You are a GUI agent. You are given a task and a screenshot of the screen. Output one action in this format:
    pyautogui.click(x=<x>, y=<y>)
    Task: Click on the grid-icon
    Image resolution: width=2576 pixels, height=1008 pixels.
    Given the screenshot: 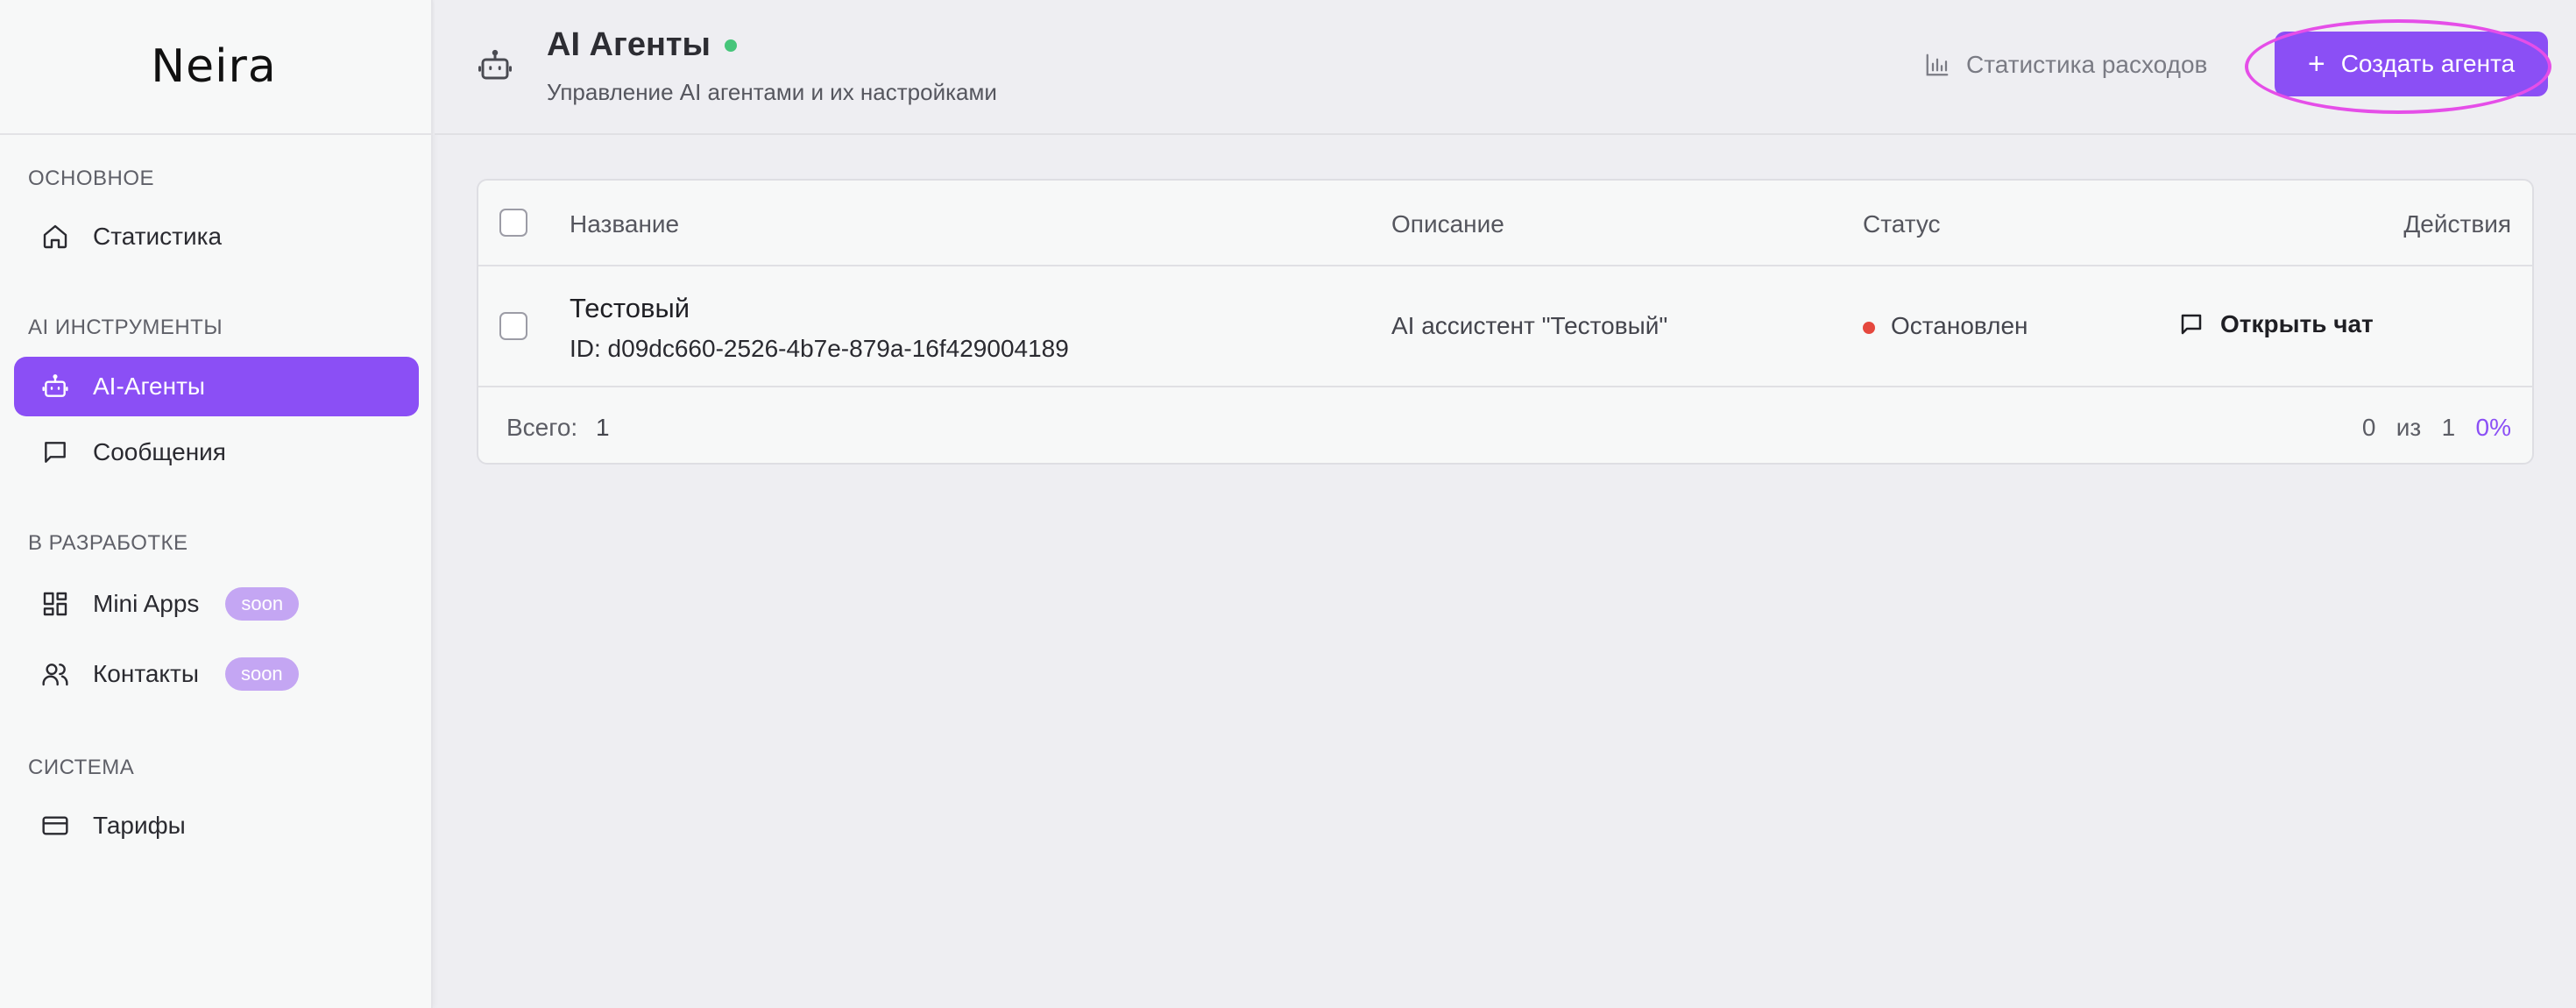 What is the action you would take?
    pyautogui.click(x=55, y=604)
    